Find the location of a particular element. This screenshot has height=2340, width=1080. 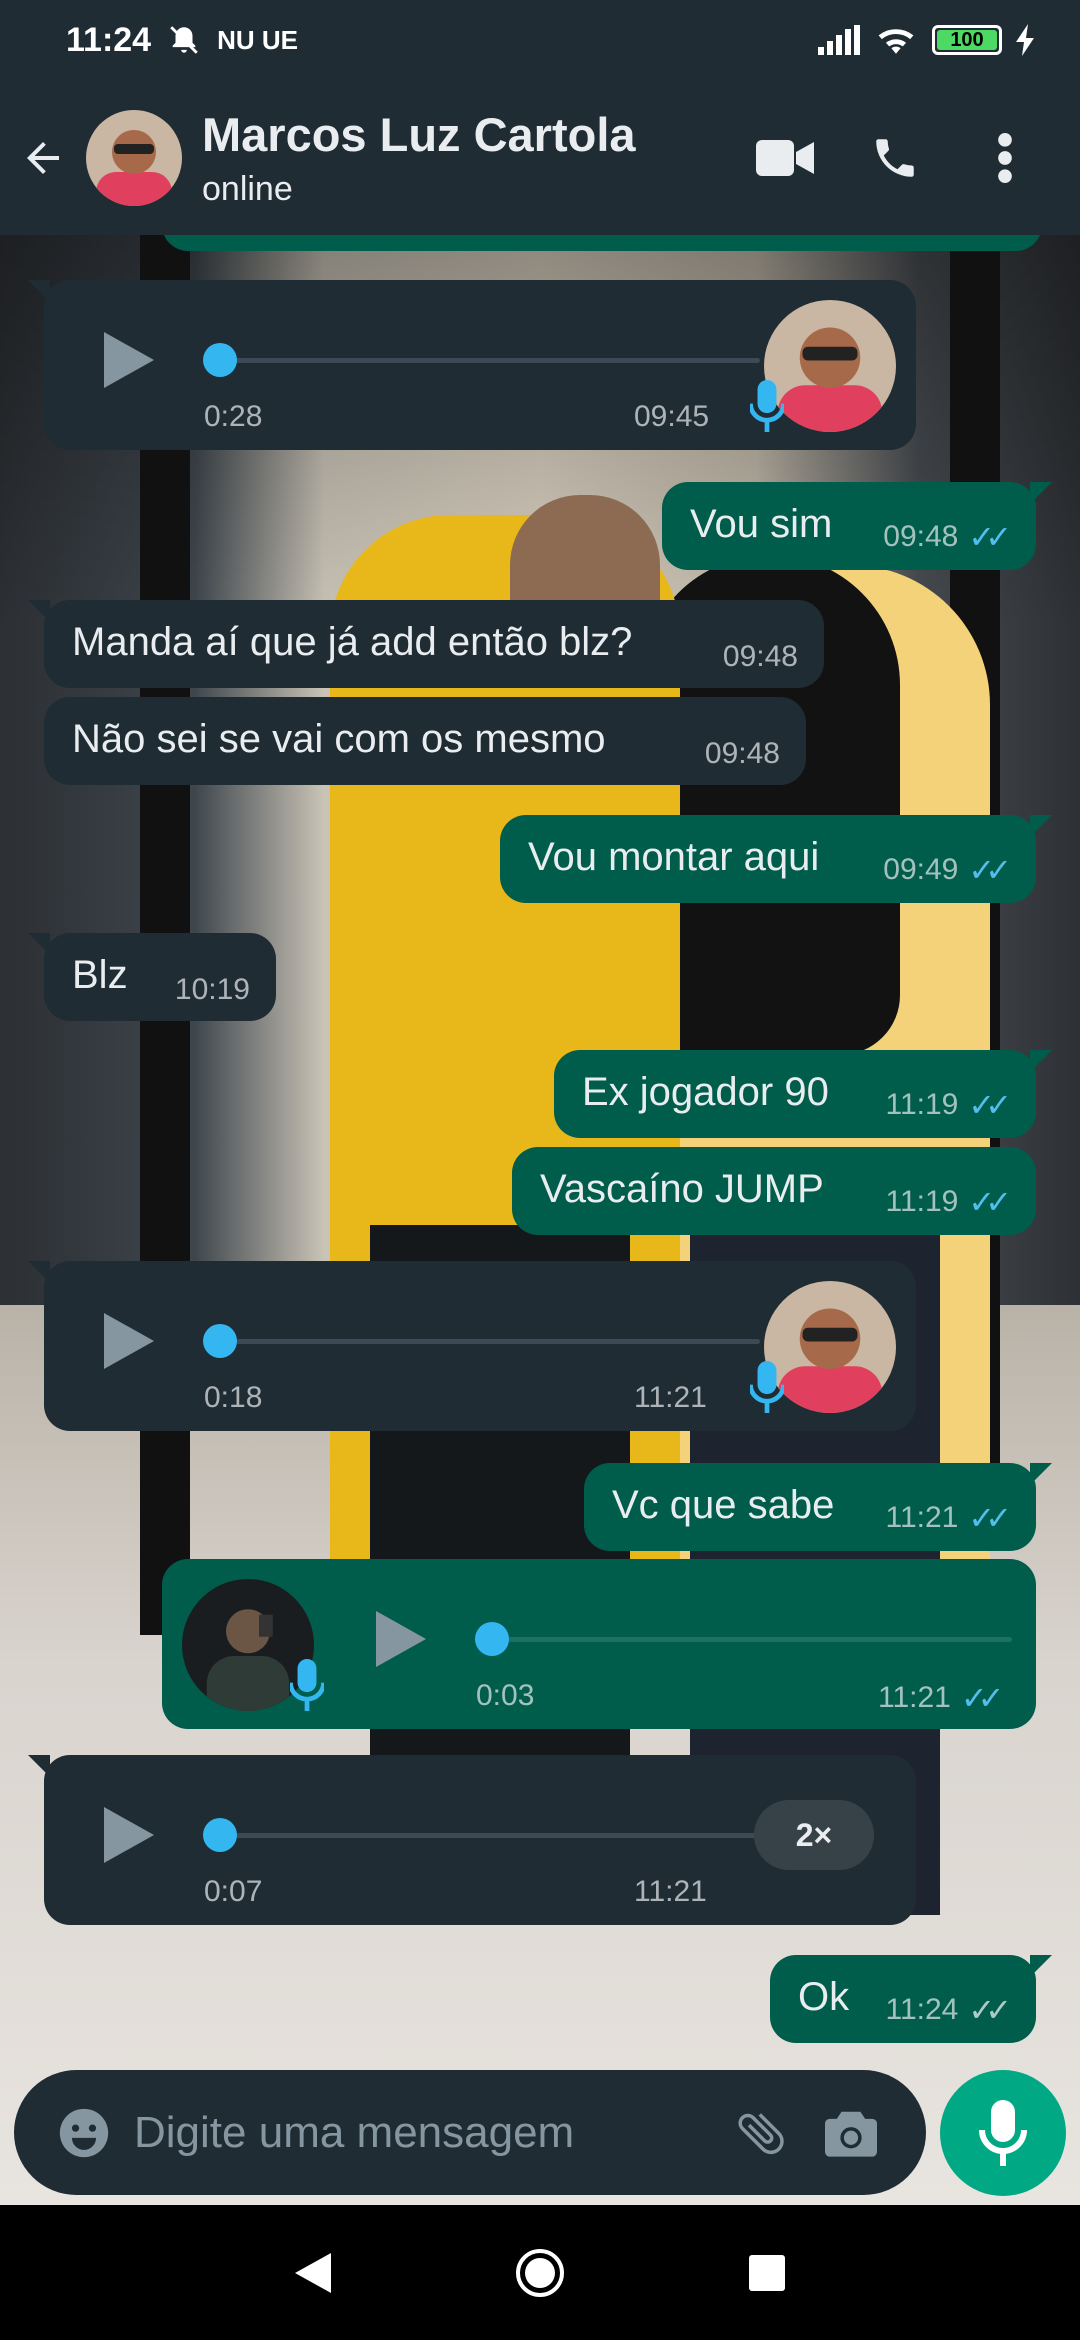

wifi-icon is located at coordinates (896, 41).